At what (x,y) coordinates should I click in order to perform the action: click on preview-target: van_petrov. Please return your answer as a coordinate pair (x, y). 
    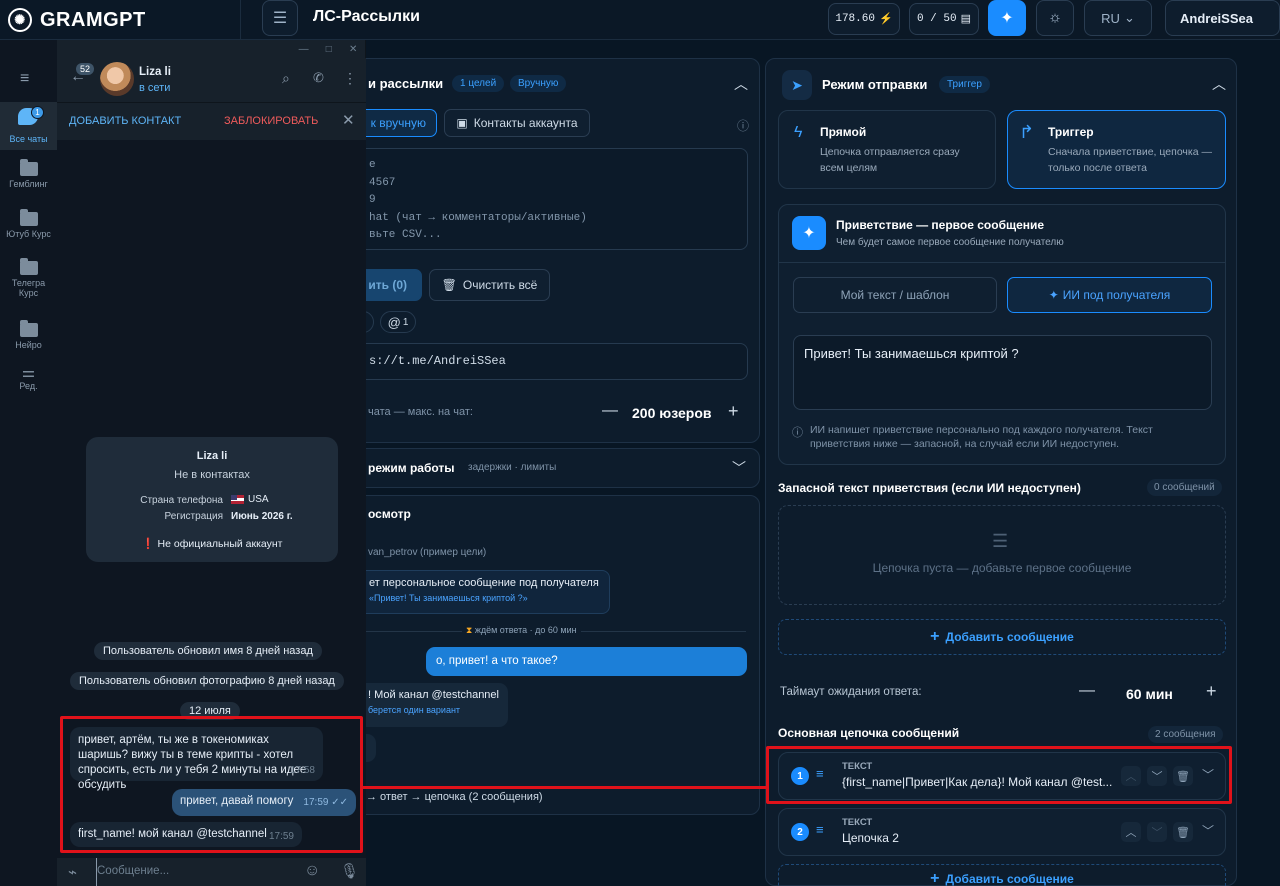
    Looking at the image, I should click on (393, 552).